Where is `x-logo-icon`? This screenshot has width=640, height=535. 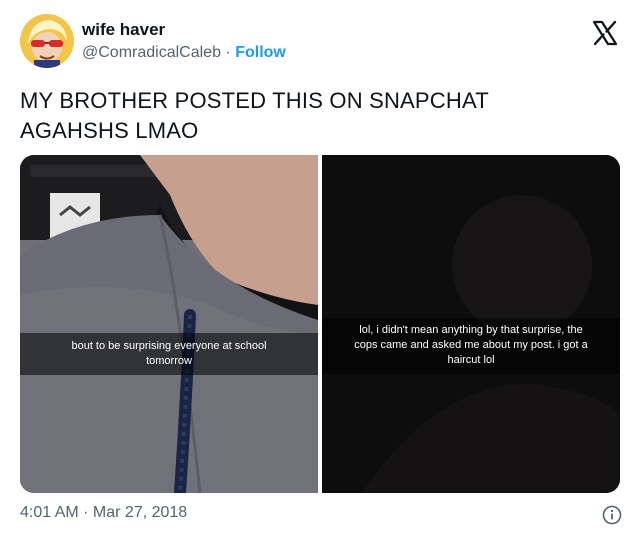 x-logo-icon is located at coordinates (605, 33).